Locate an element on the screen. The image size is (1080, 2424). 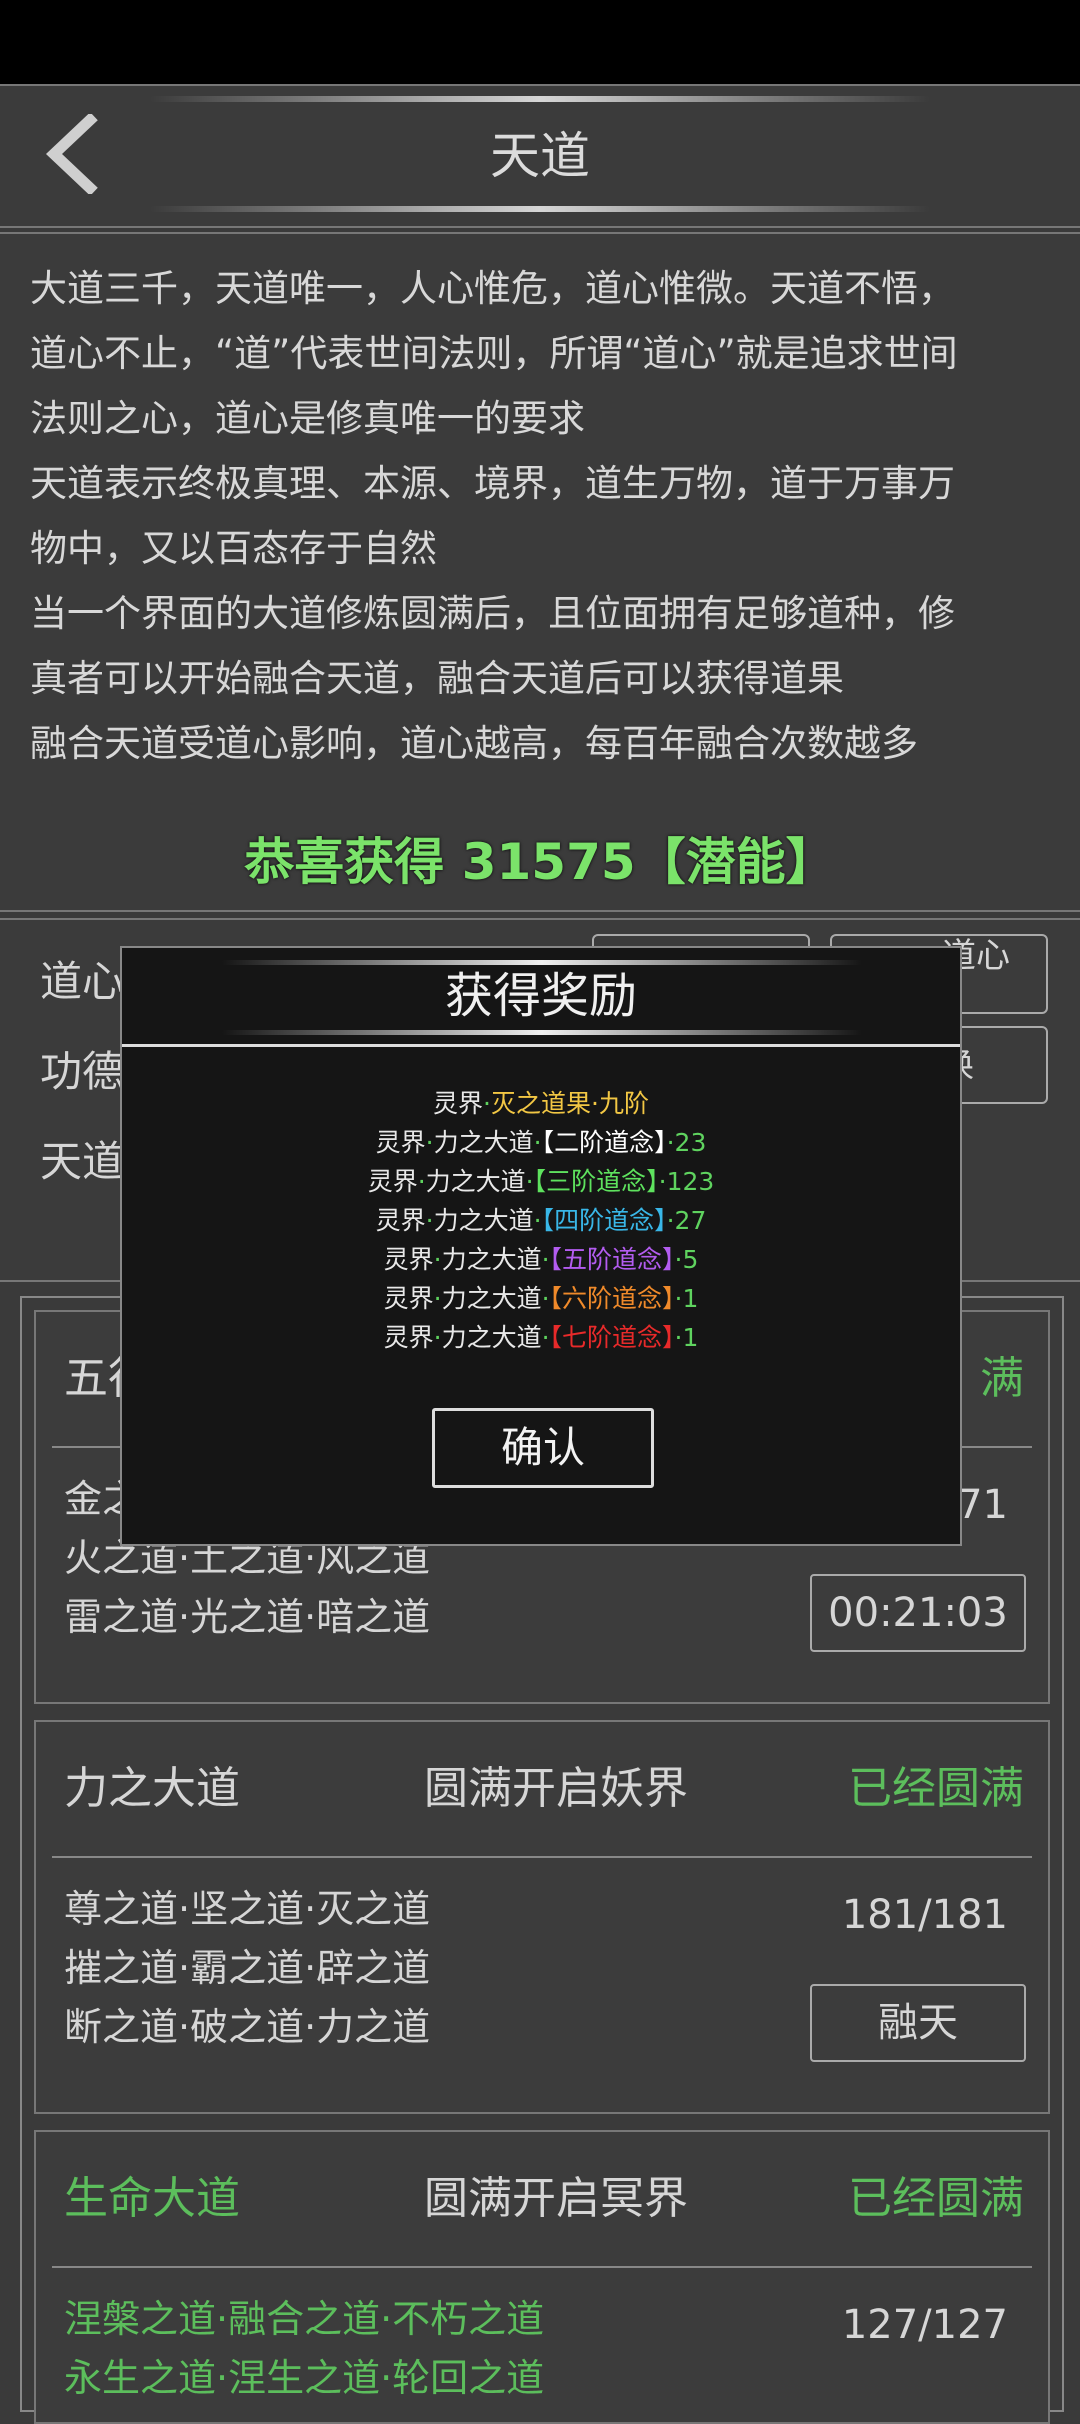
reward-qty: ·23 is located at coordinates (686, 1142).